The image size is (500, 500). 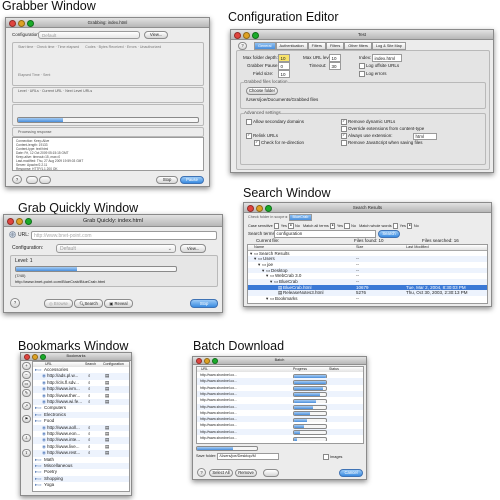 What do you see at coordinates (373, 74) in the screenshot?
I see `log-errors-checkbox: Log errors` at bounding box center [373, 74].